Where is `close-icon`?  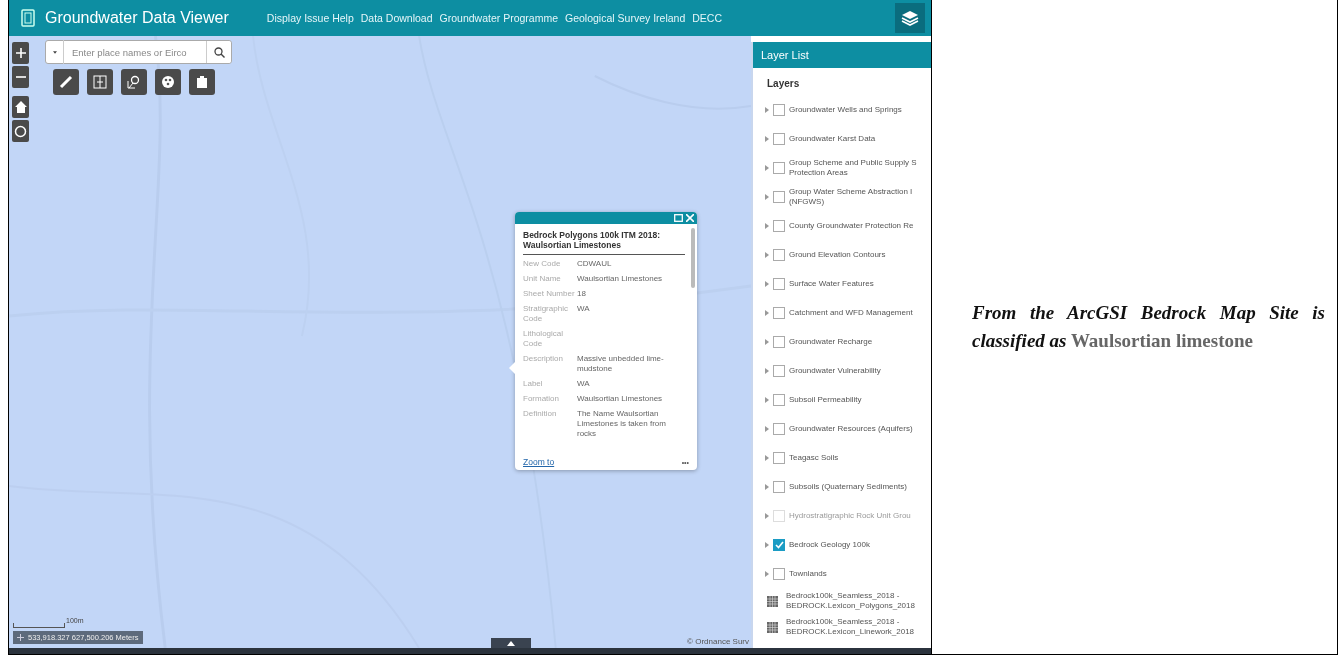 close-icon is located at coordinates (690, 218).